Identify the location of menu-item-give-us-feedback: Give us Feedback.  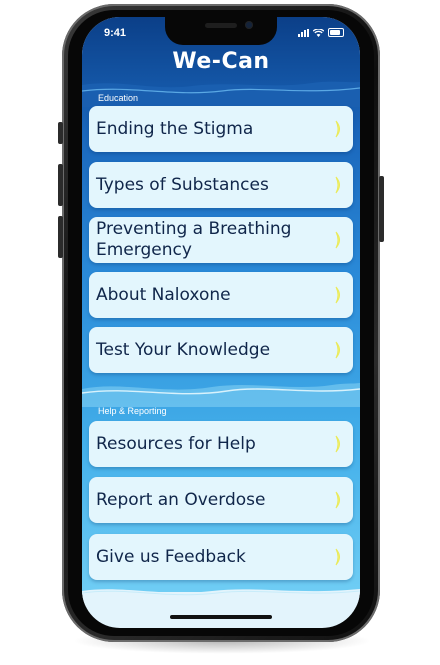
(221, 557).